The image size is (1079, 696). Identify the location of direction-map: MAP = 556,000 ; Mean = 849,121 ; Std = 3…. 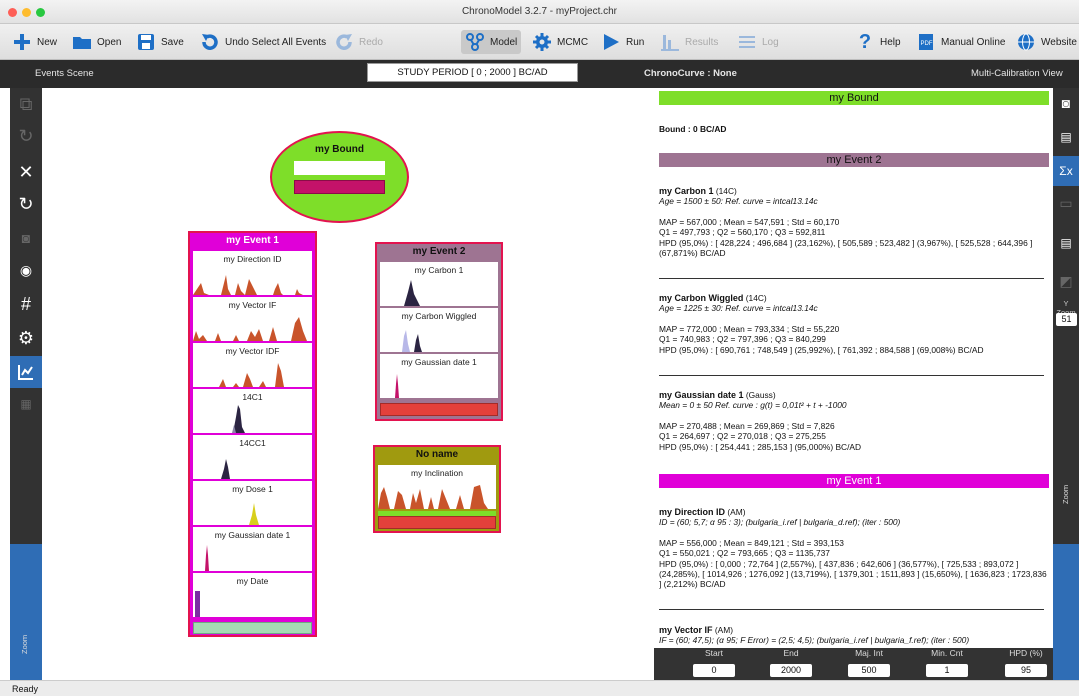
(751, 542).